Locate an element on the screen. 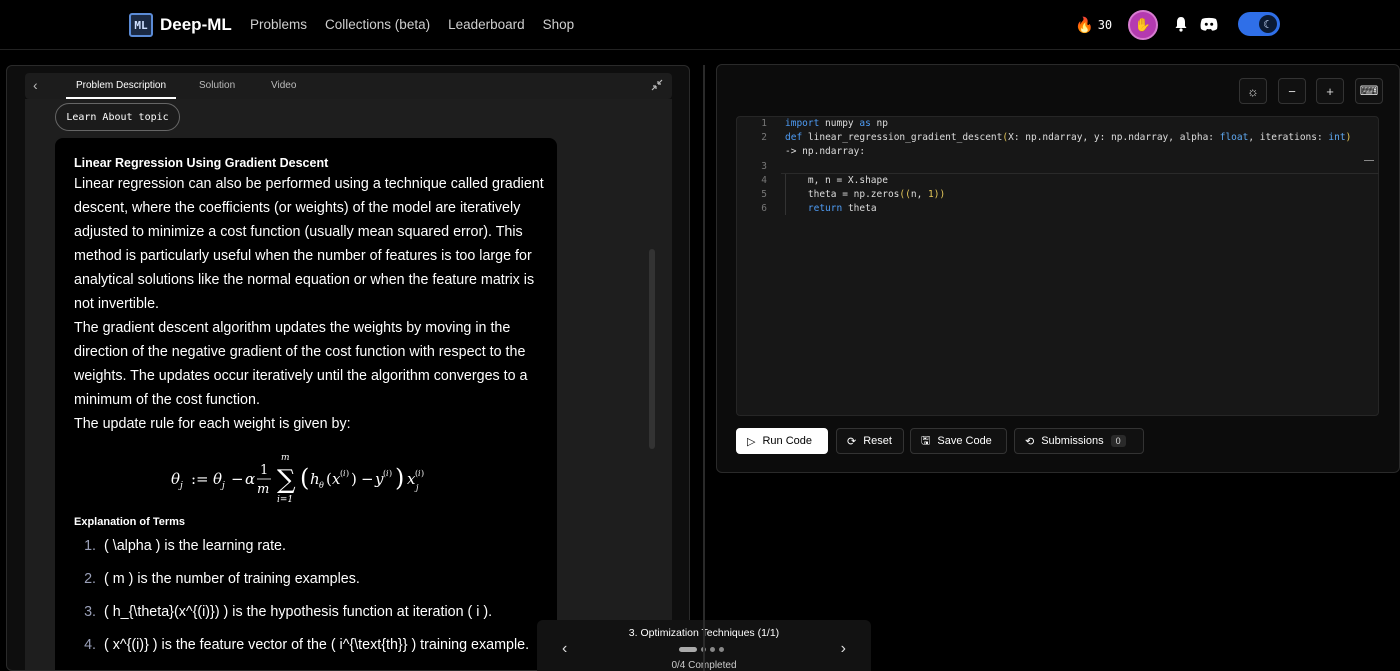 The height and width of the screenshot is (671, 1400). user-controls: 🔥 30 ✋ ☾ is located at coordinates (1235, 25).